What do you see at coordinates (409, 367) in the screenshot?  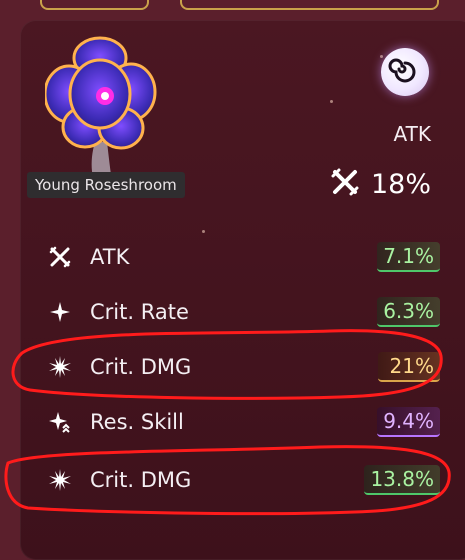 I see `substat-value: 21%` at bounding box center [409, 367].